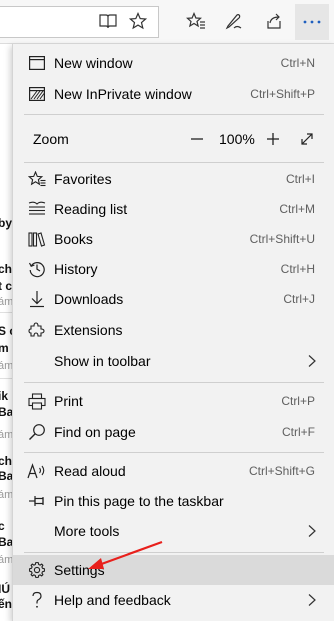  I want to click on page-text-fragment: c, so click(2, 526).